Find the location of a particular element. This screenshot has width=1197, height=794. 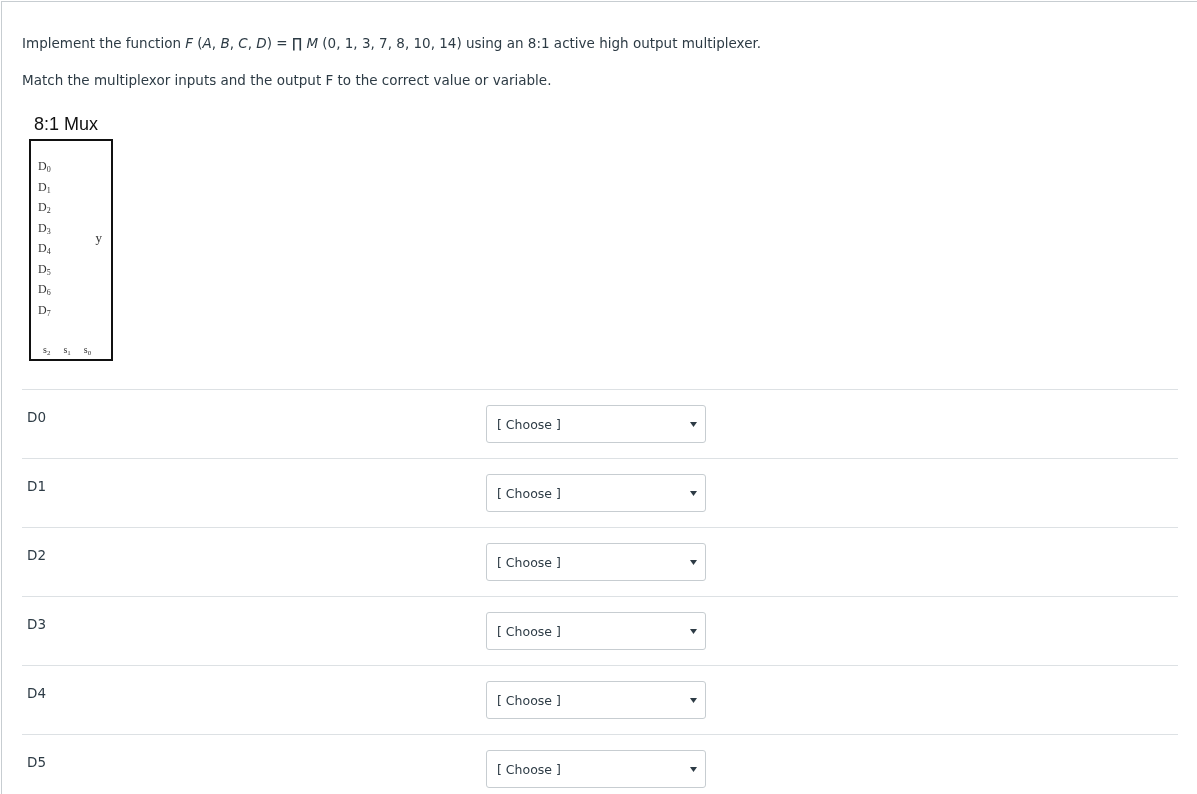

input-pin-label: D$_{2}$ is located at coordinates (44, 208).